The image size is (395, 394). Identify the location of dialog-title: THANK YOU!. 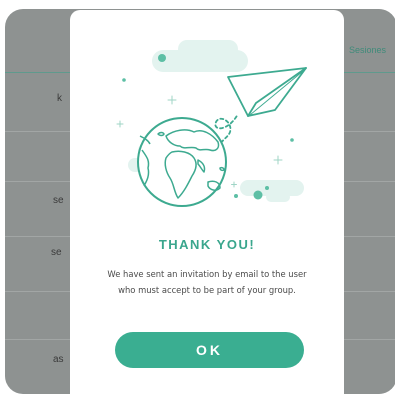
(207, 244).